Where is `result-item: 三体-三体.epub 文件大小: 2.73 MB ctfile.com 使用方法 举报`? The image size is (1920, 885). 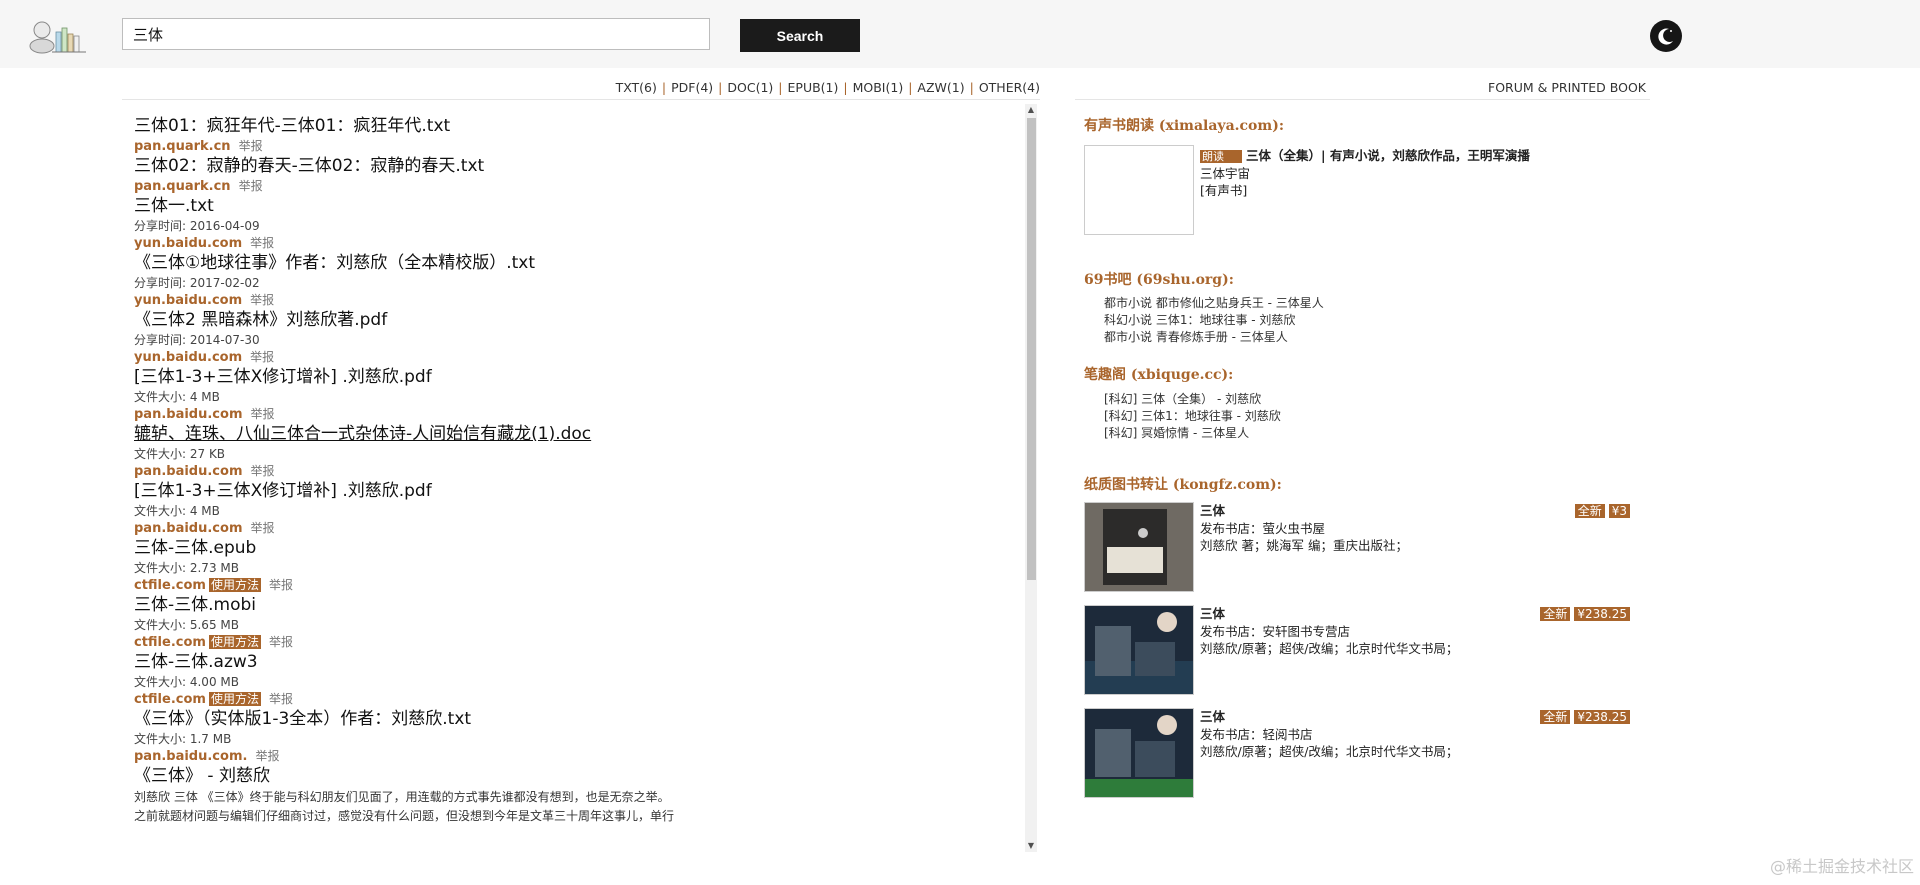
result-item: 三体-三体.epub 文件大小: 2.73 MB ctfile.com 使用方法 举报 is located at coordinates (579, 565).